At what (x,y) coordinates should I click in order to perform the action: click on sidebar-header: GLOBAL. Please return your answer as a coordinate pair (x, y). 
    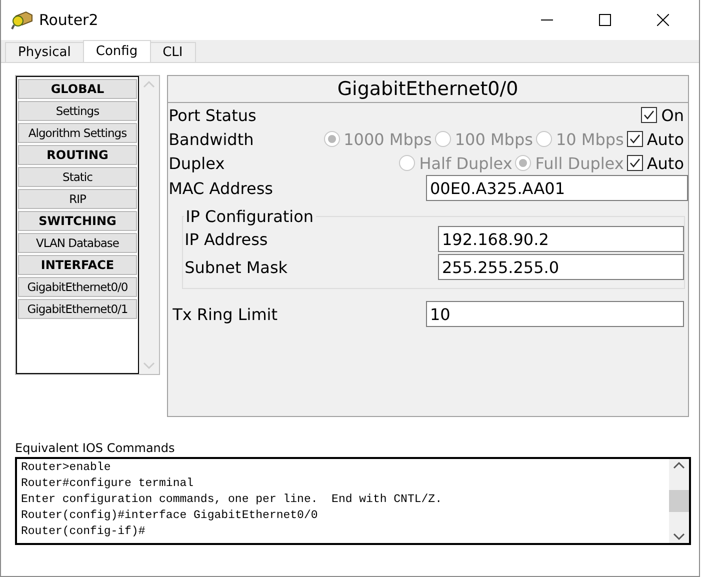
    Looking at the image, I should click on (77, 89).